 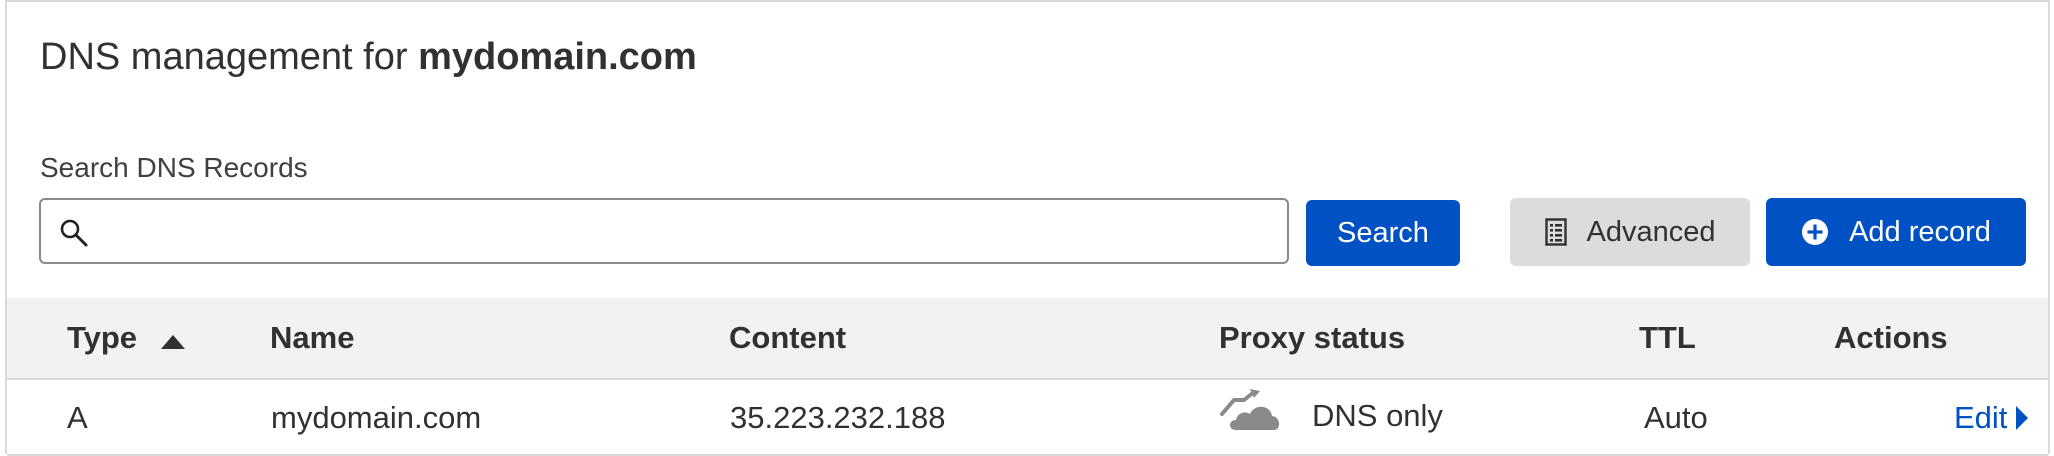 I want to click on search-button-label: Search, so click(x=1383, y=232).